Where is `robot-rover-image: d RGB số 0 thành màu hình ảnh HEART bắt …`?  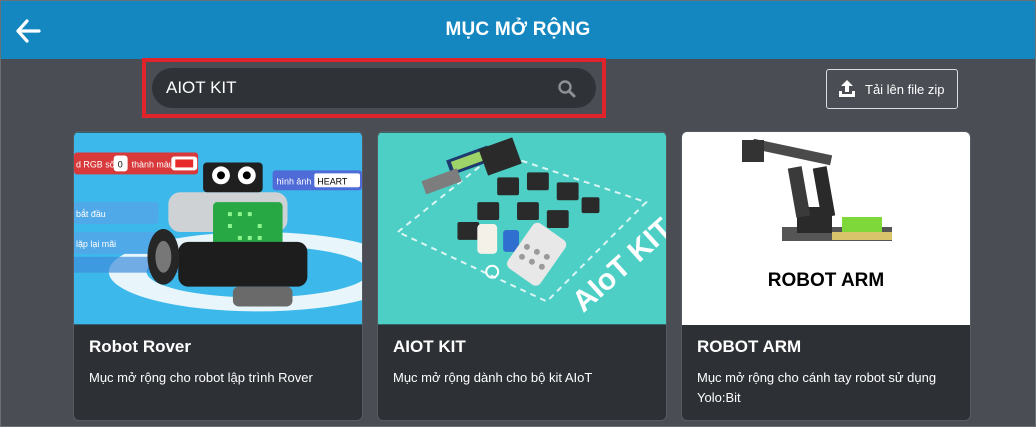
robot-rover-image: d RGB số 0 thành màu hình ảnh HEART bắt … is located at coordinates (218, 228).